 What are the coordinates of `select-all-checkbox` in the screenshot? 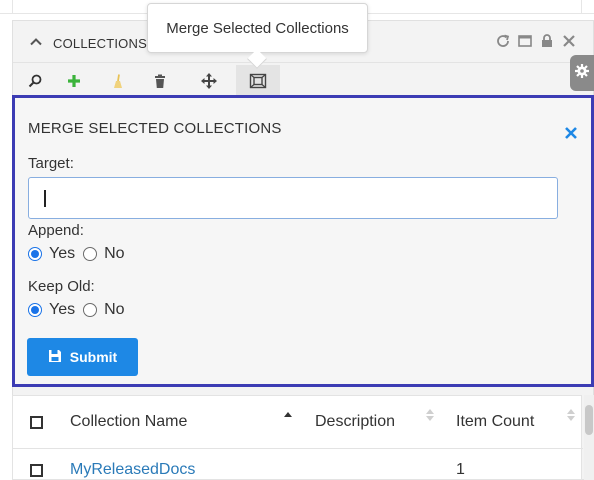 It's located at (36, 422).